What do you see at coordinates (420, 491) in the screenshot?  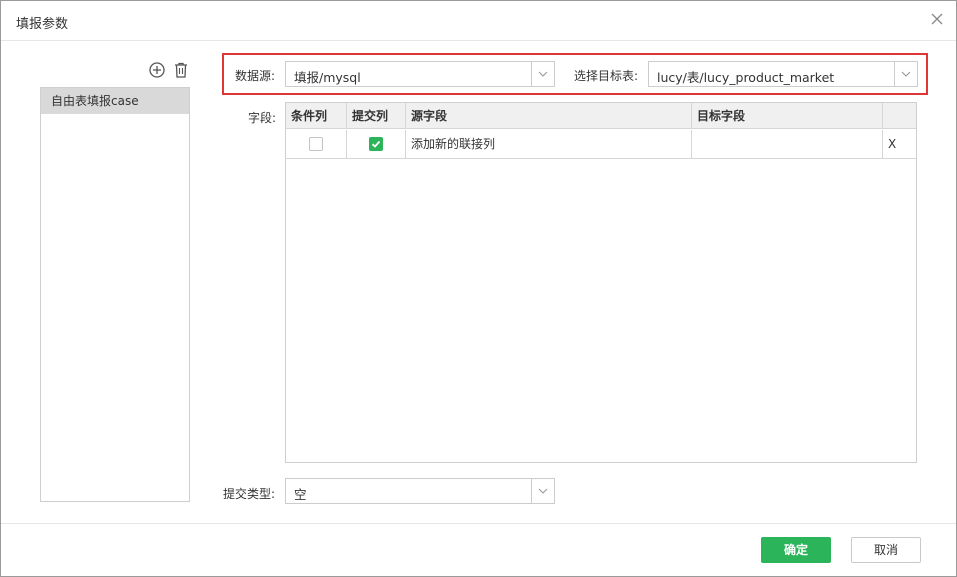 I see `submit-type-select: 空` at bounding box center [420, 491].